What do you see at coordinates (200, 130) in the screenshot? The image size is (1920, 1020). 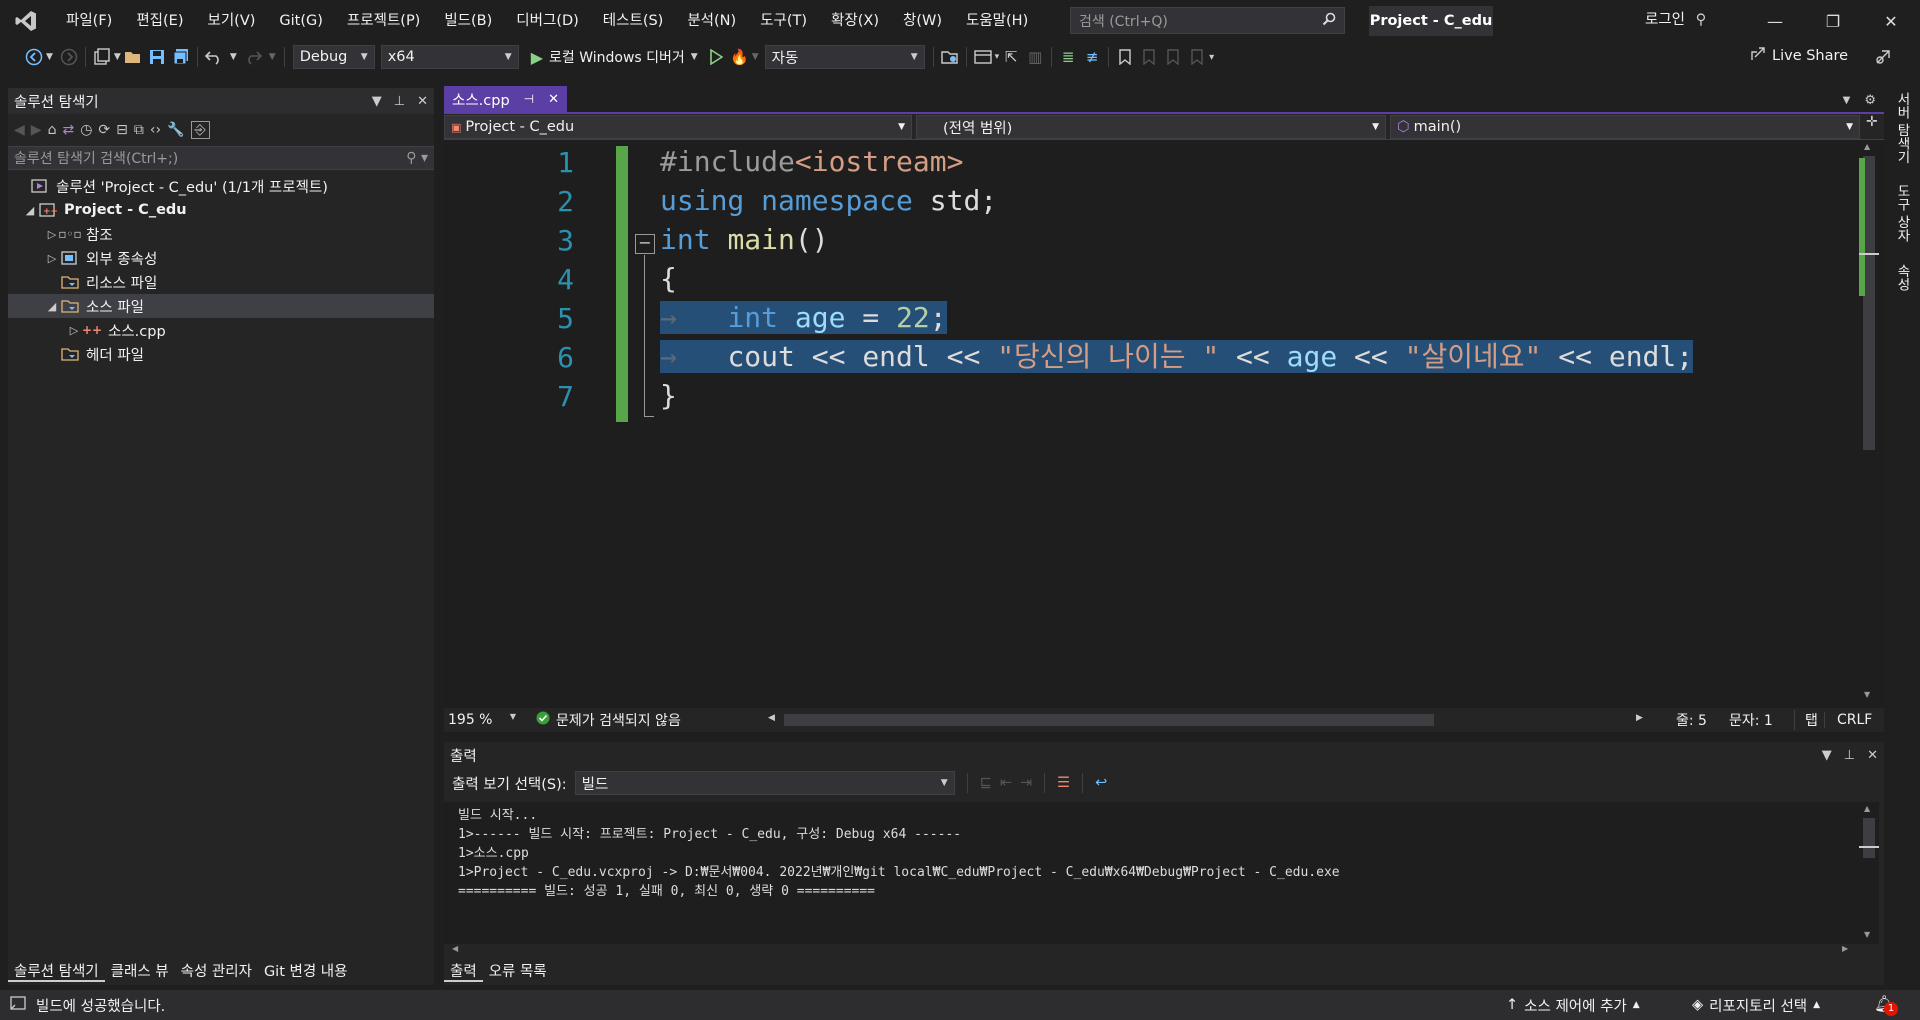 I see `preview-selected-icon: ⎆` at bounding box center [200, 130].